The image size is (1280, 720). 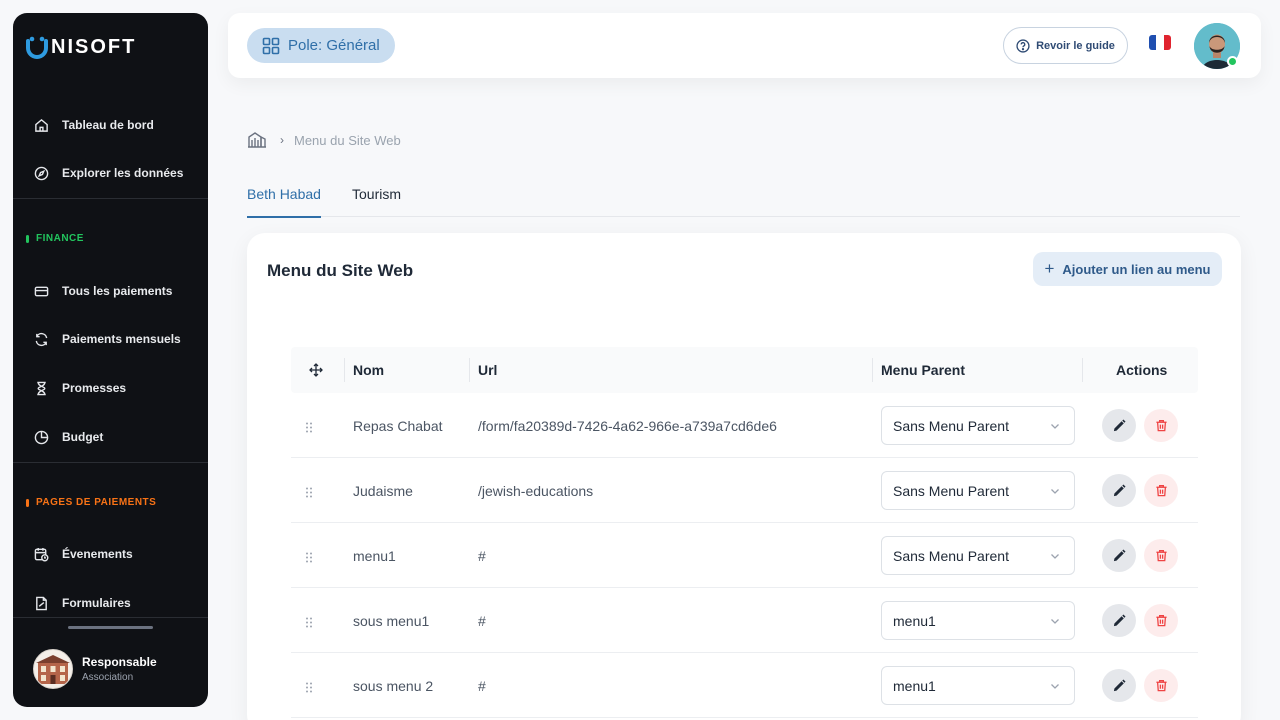 I want to click on document-icon, so click(x=41, y=603).